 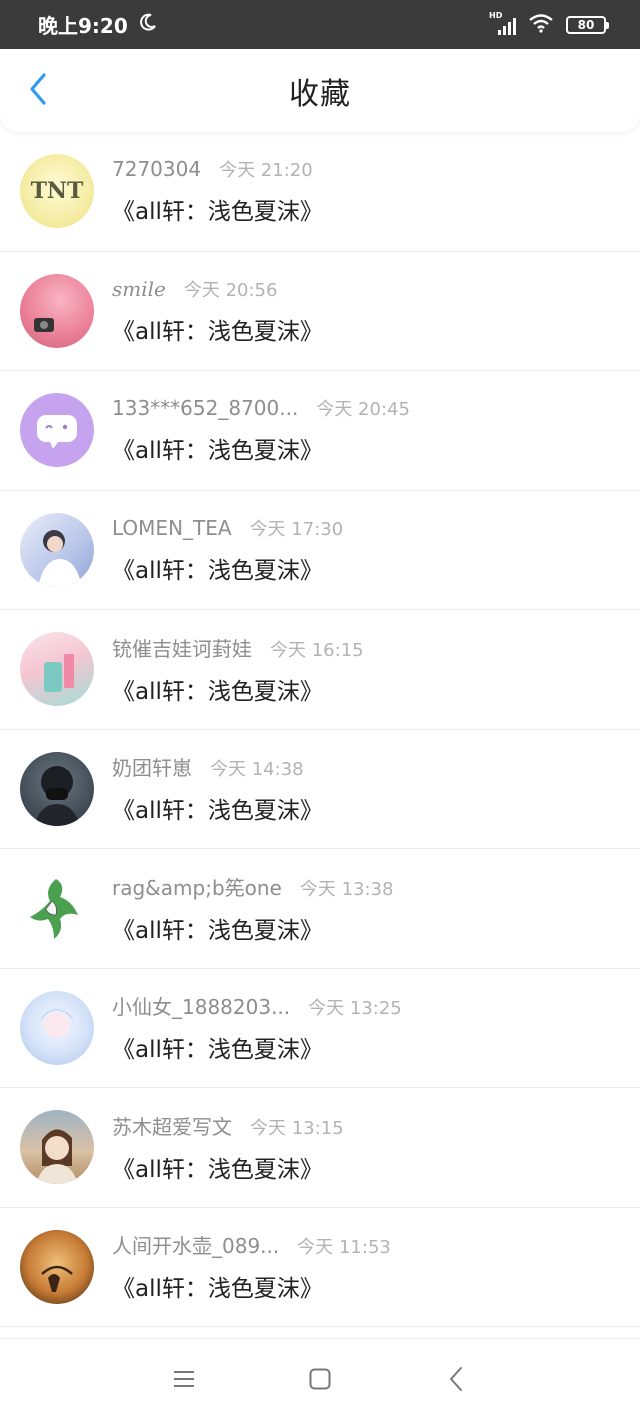 I want to click on list-item: rag&amp;b筅one 今天 13:38 《all轩：浅色夏沫》, so click(x=320, y=909).